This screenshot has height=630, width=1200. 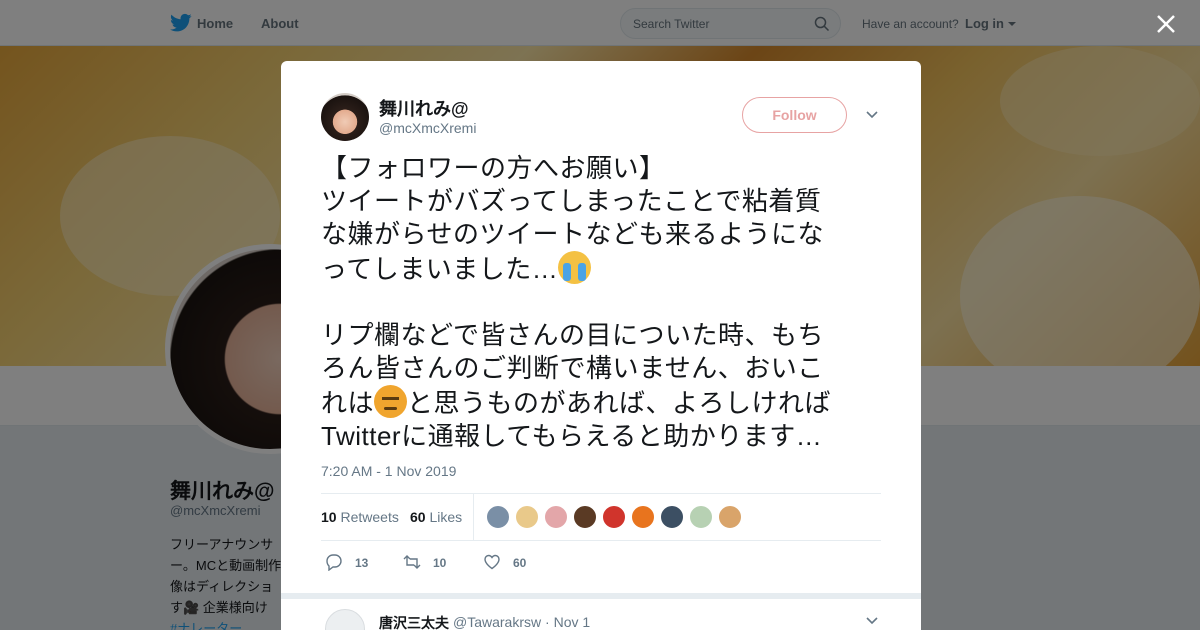 I want to click on retweets-count: 10, so click(x=329, y=517).